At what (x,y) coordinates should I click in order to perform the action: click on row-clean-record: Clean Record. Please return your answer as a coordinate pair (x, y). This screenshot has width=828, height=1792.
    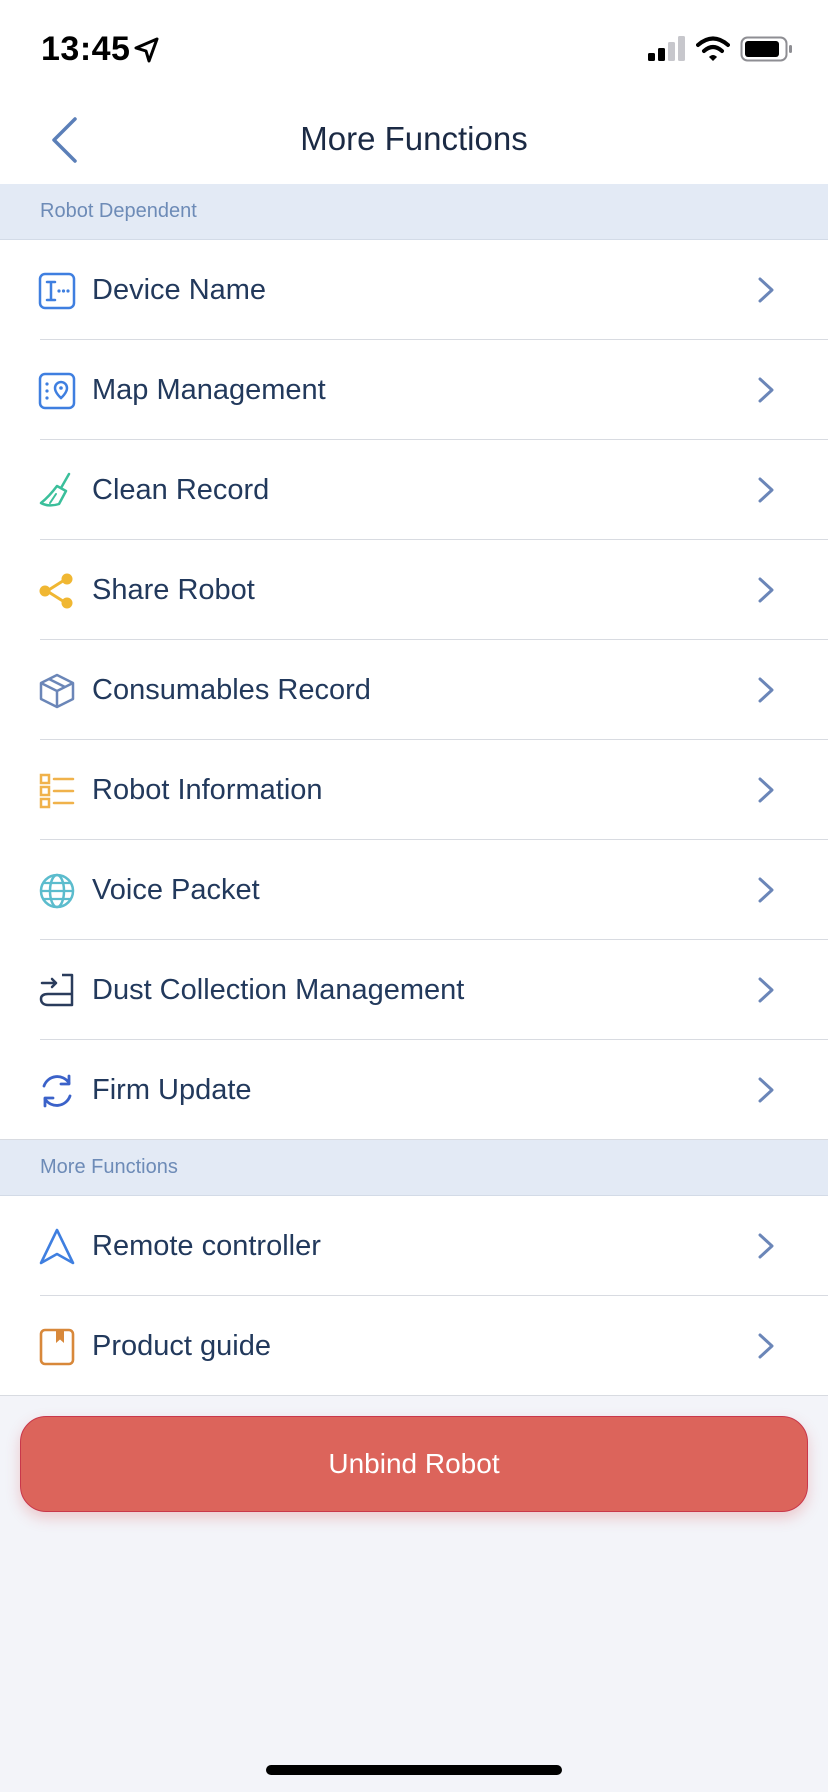
    Looking at the image, I should click on (414, 490).